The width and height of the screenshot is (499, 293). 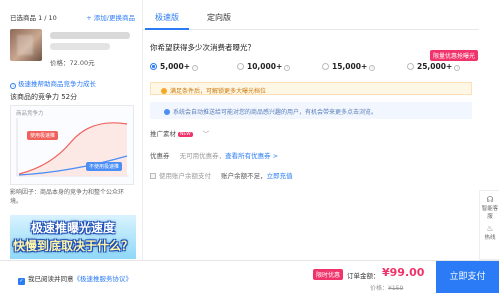 What do you see at coordinates (80, 46) in the screenshot?
I see `product-subtitle-blurred` at bounding box center [80, 46].